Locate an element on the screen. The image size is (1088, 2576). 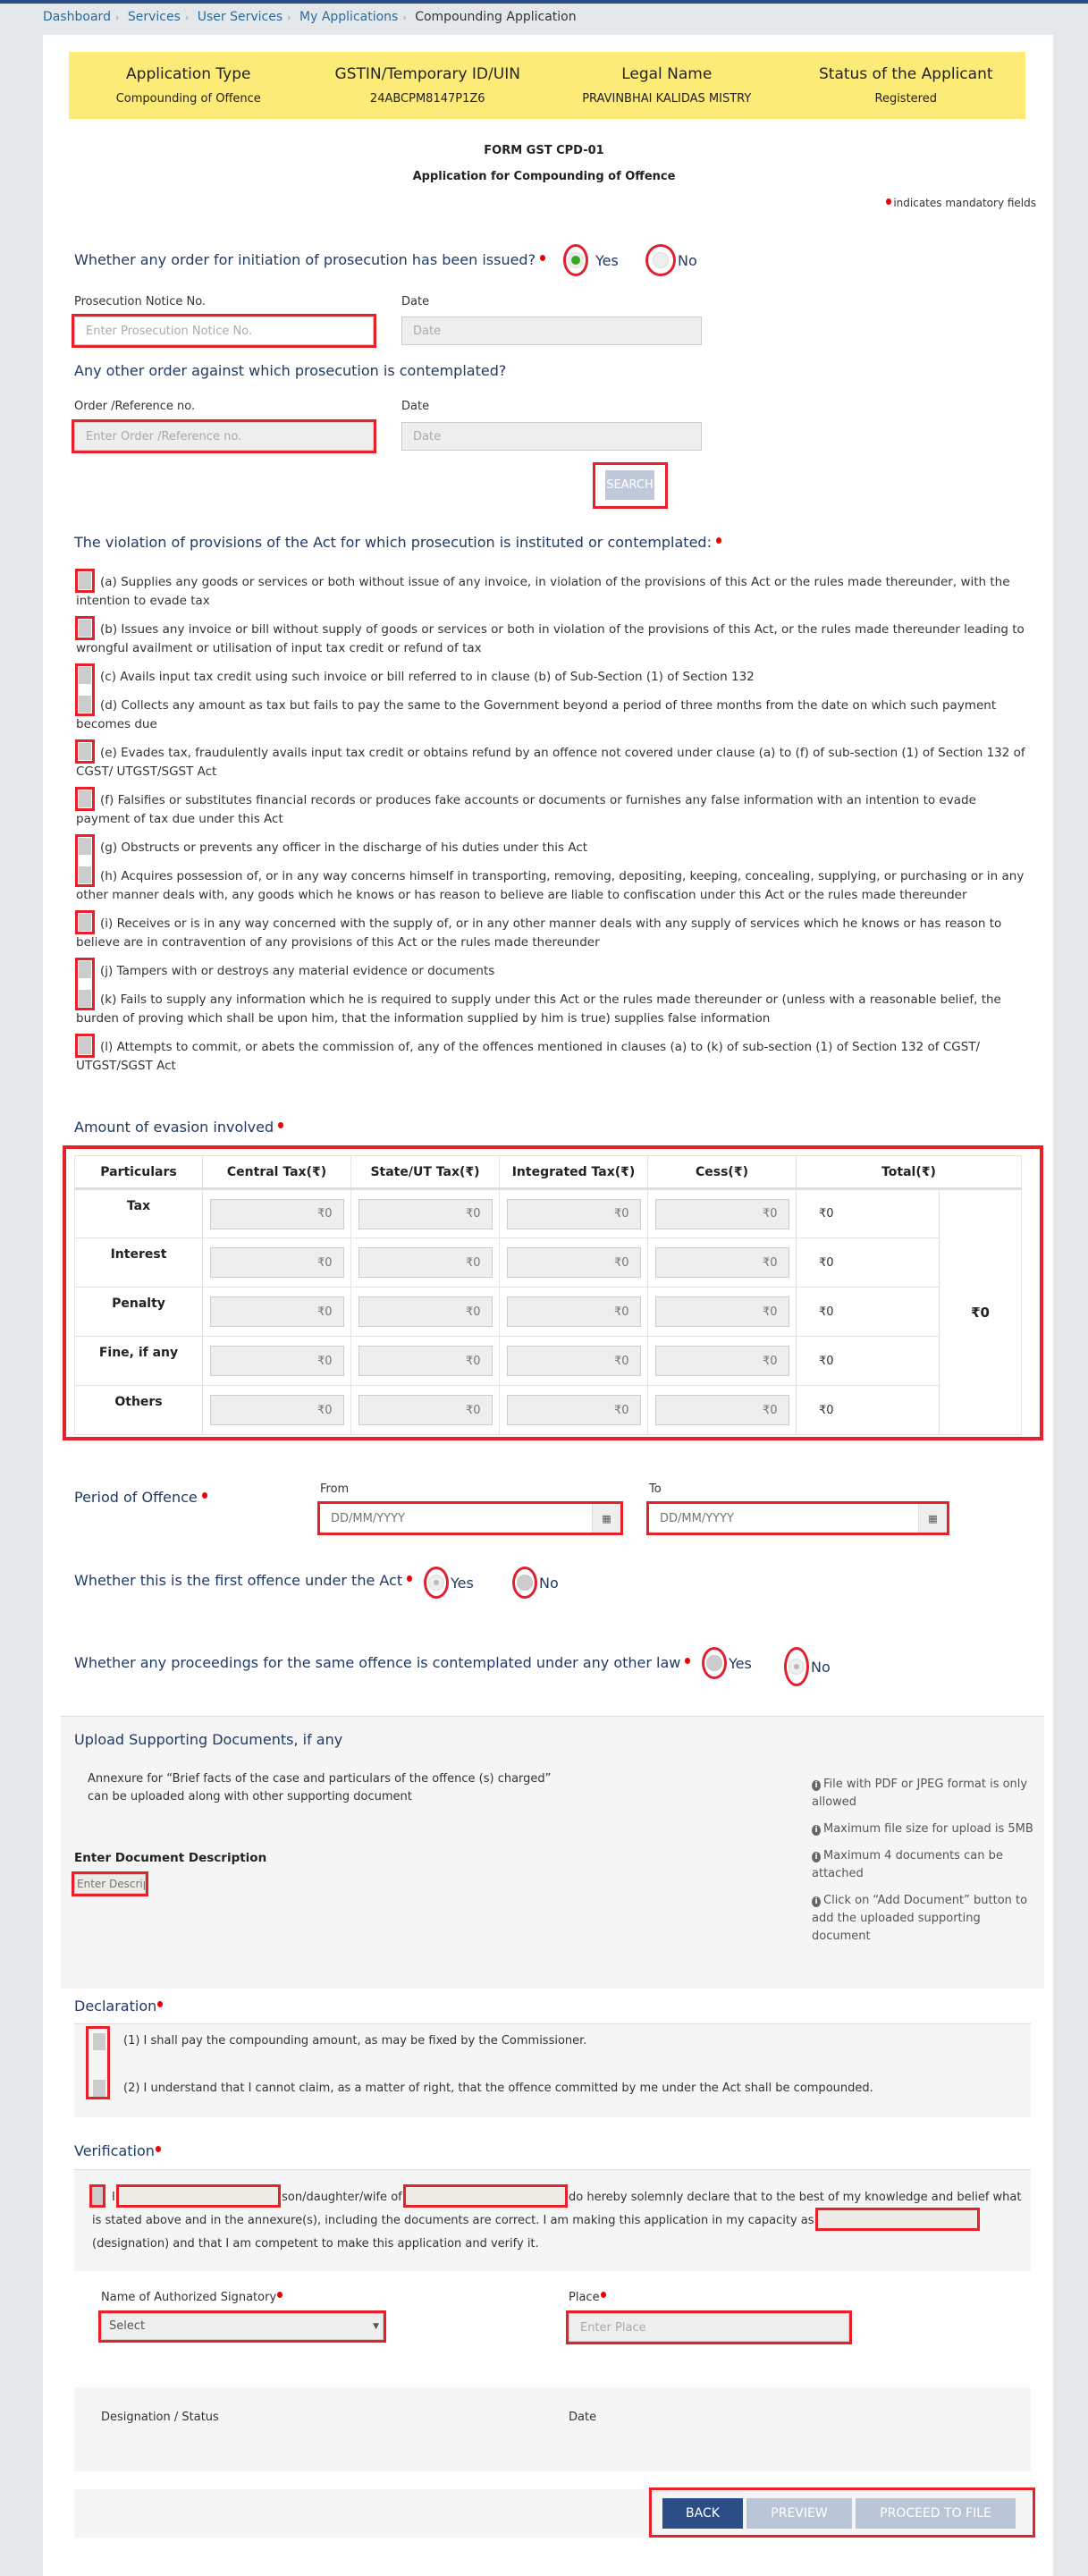
upload-note: i Maximum file size for upload is 5MB is located at coordinates (924, 1829).